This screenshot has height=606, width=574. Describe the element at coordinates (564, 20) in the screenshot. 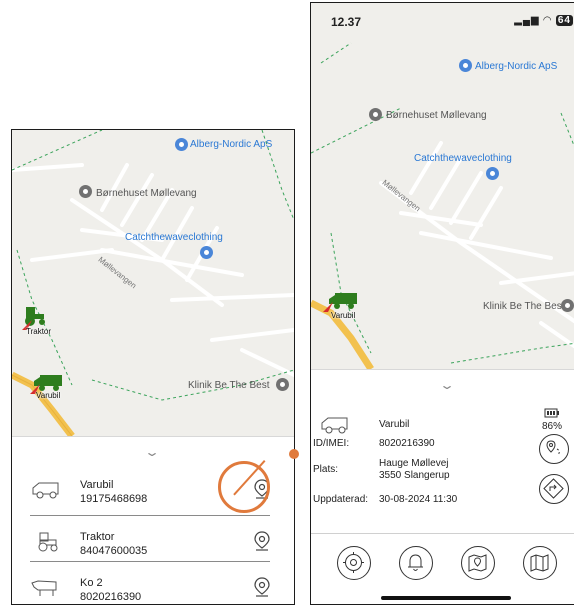

I see `battery-icon: 64` at that location.